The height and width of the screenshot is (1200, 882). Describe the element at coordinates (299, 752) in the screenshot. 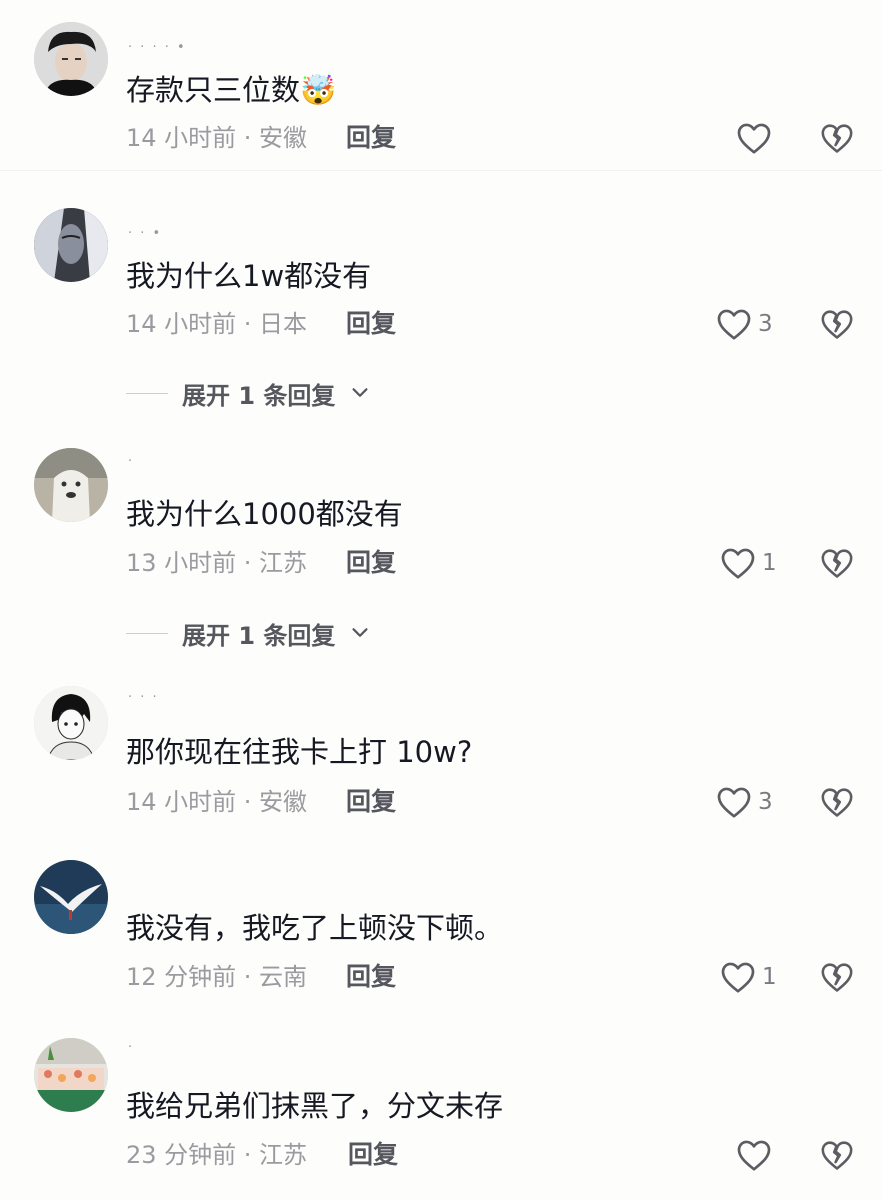

I see `comment-text: 那你现在往我卡上打 10w?` at that location.